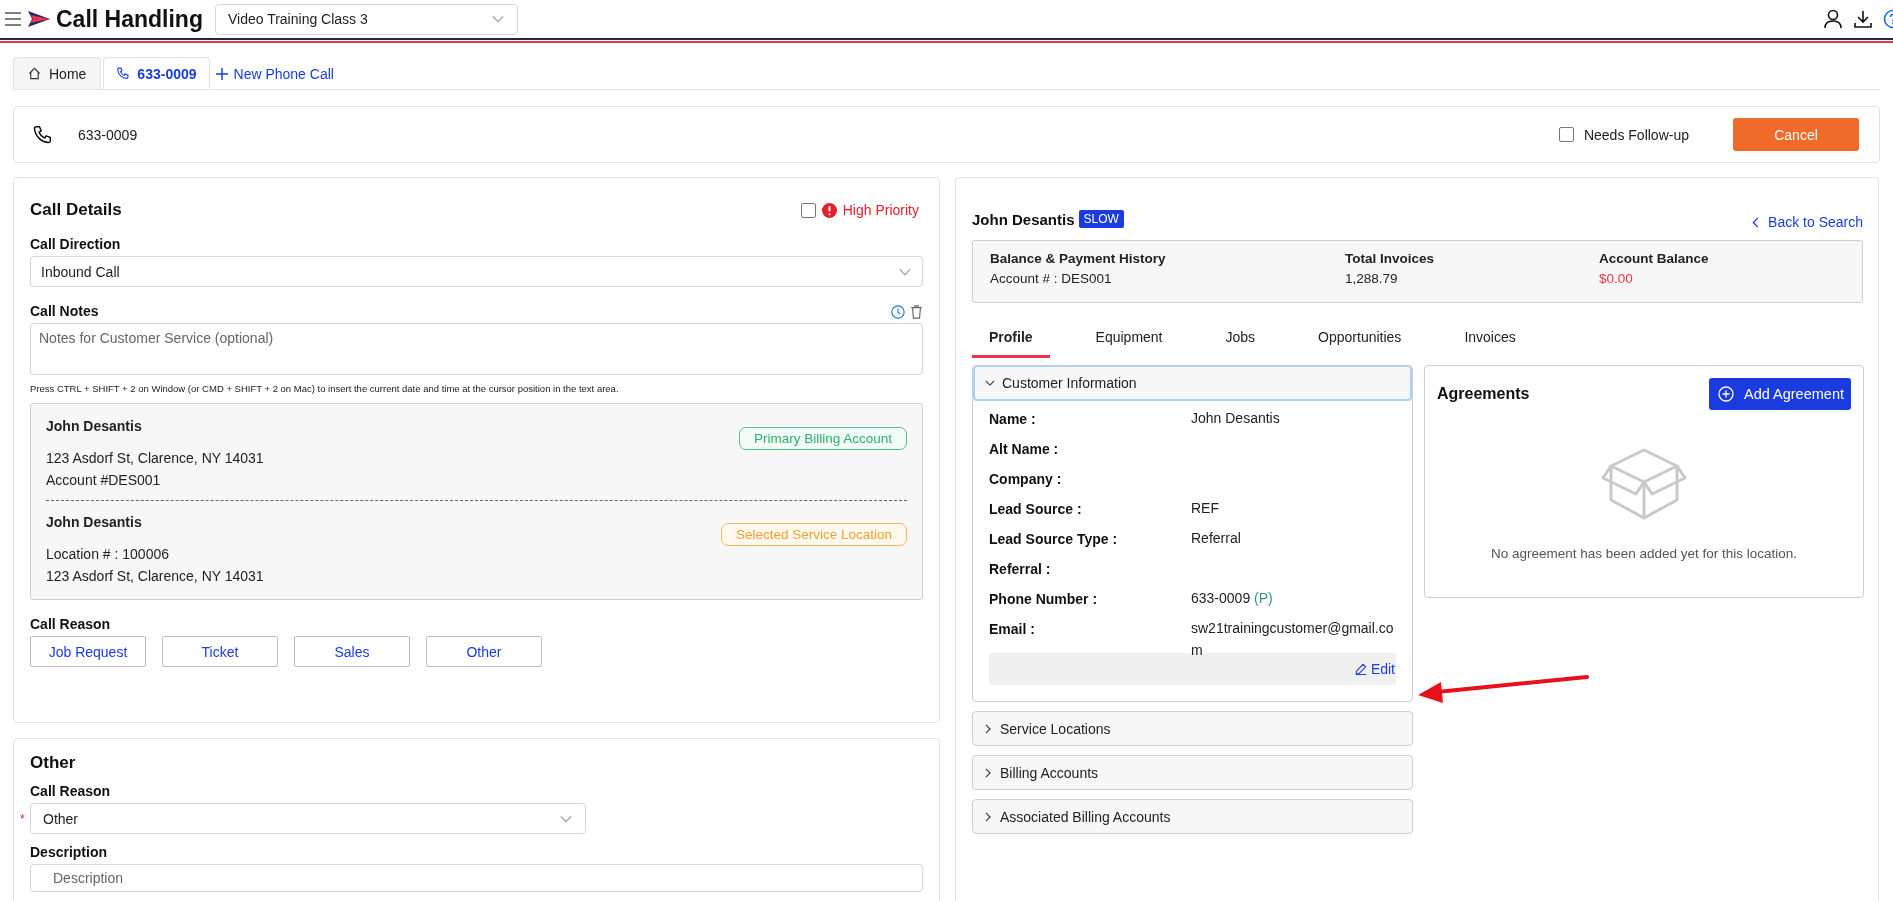  Describe the element at coordinates (822, 438) in the screenshot. I see `account-tag: Primary Billing Account` at that location.